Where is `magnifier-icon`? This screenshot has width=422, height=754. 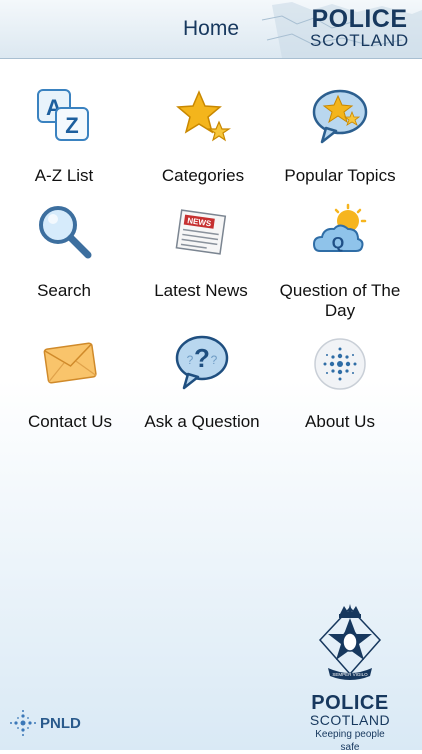 magnifier-icon is located at coordinates (65, 232).